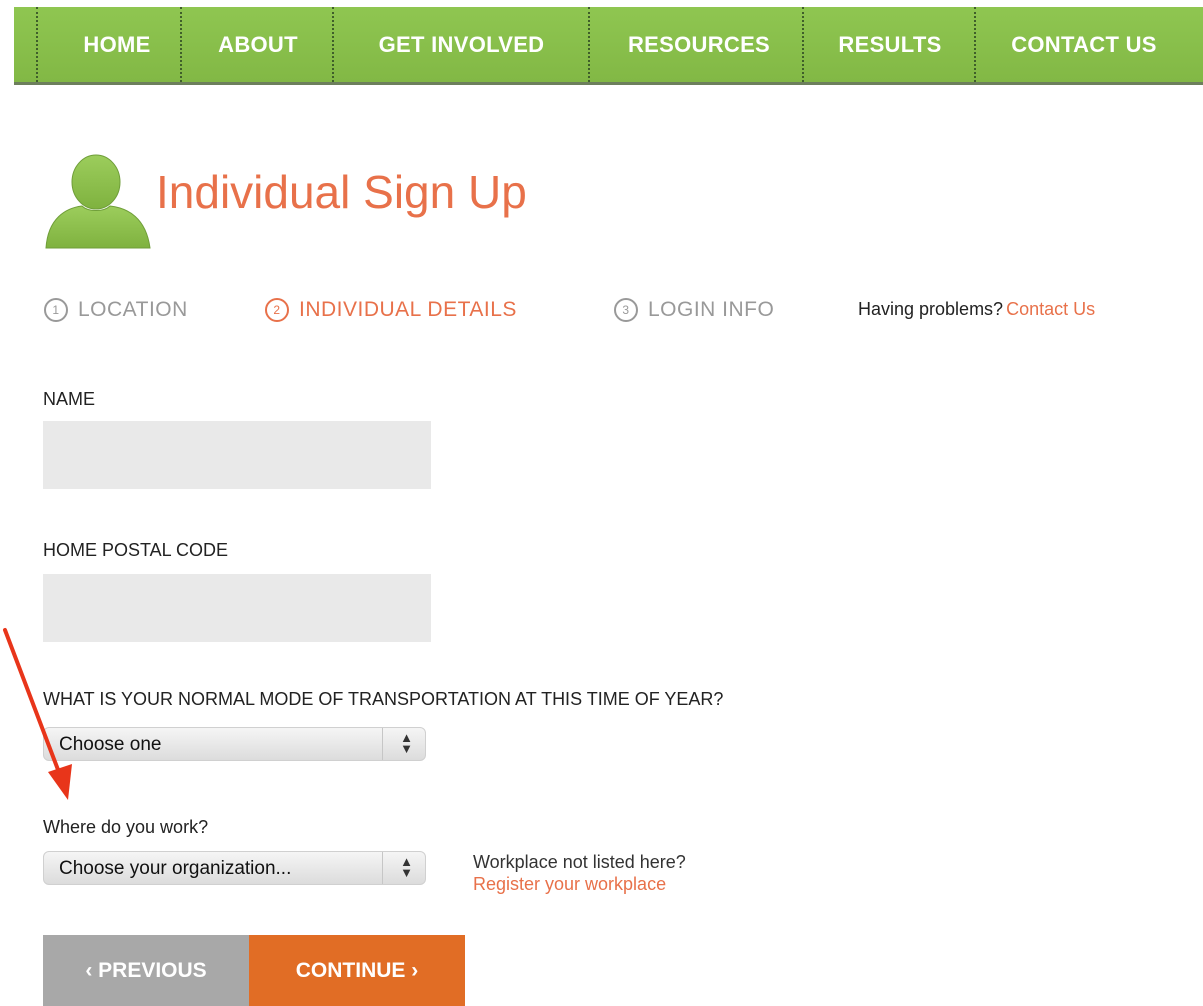 This screenshot has height=1006, width=1203. Describe the element at coordinates (1084, 44) in the screenshot. I see `nav-item-contact-us: CONTACT US` at that location.